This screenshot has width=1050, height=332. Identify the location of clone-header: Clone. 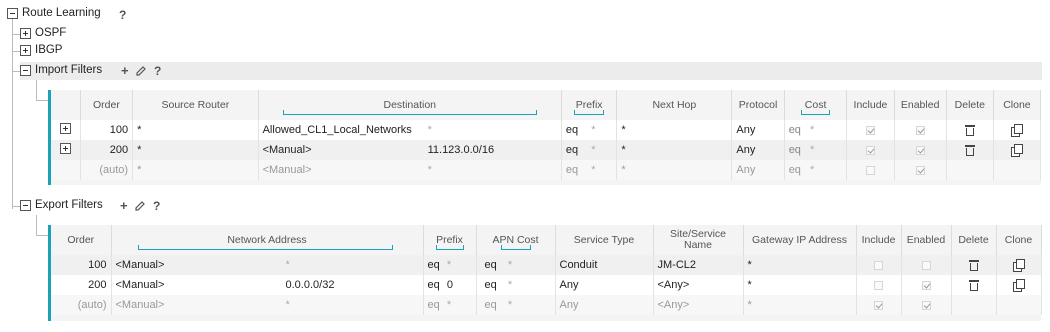
(1019, 240).